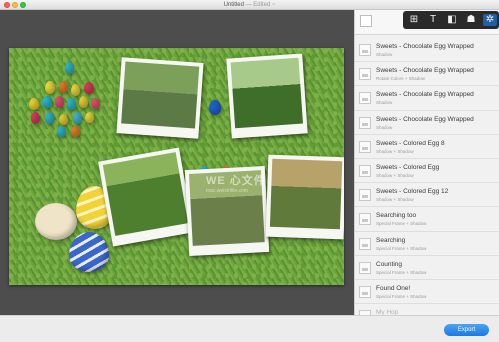 The width and height of the screenshot is (499, 342). What do you see at coordinates (389, 264) in the screenshot?
I see `layer-name: Counting` at bounding box center [389, 264].